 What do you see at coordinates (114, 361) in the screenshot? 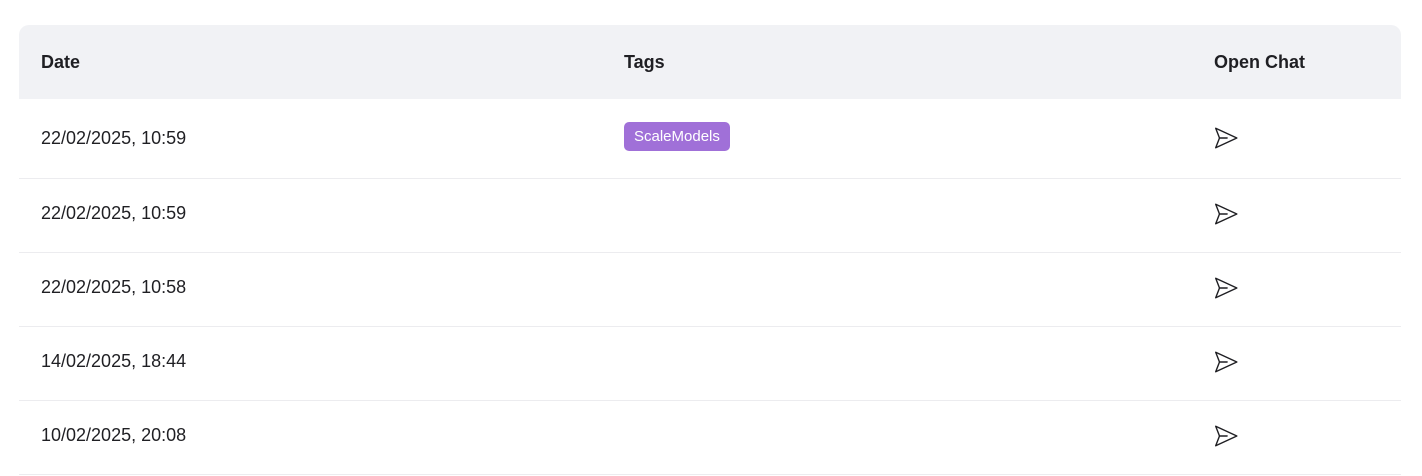
I see `row-date: 14/02/2025, 18:44` at bounding box center [114, 361].